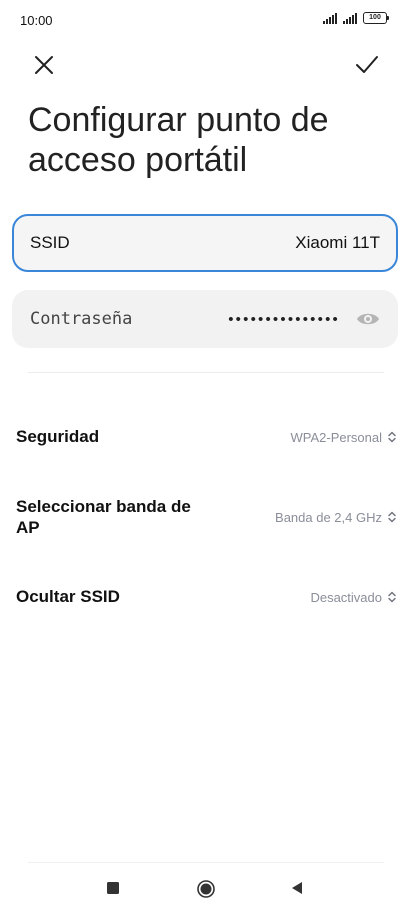  What do you see at coordinates (328, 517) in the screenshot?
I see `band-value-text: Banda de 2,4 GHz` at bounding box center [328, 517].